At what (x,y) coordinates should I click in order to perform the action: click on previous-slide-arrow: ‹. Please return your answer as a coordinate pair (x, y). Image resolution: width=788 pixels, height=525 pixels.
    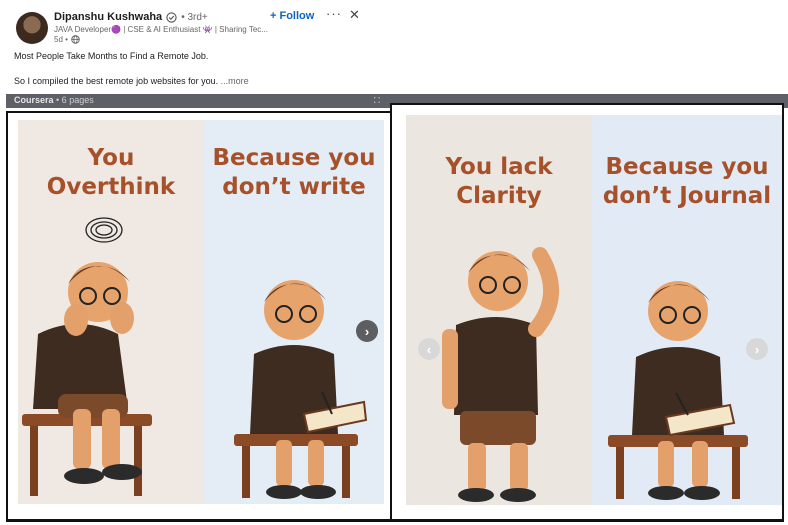
    Looking at the image, I should click on (429, 349).